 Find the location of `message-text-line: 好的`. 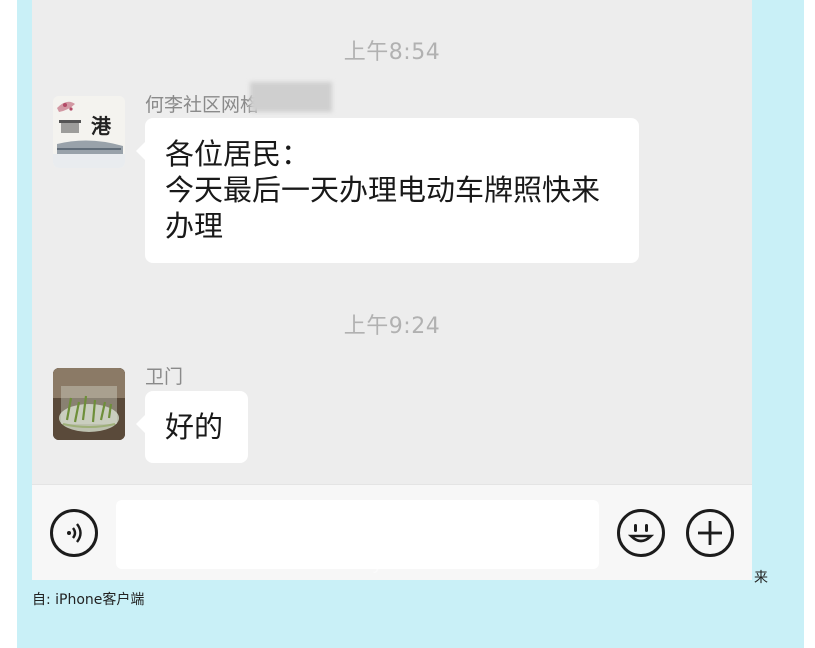

message-text-line: 好的 is located at coordinates (194, 427).